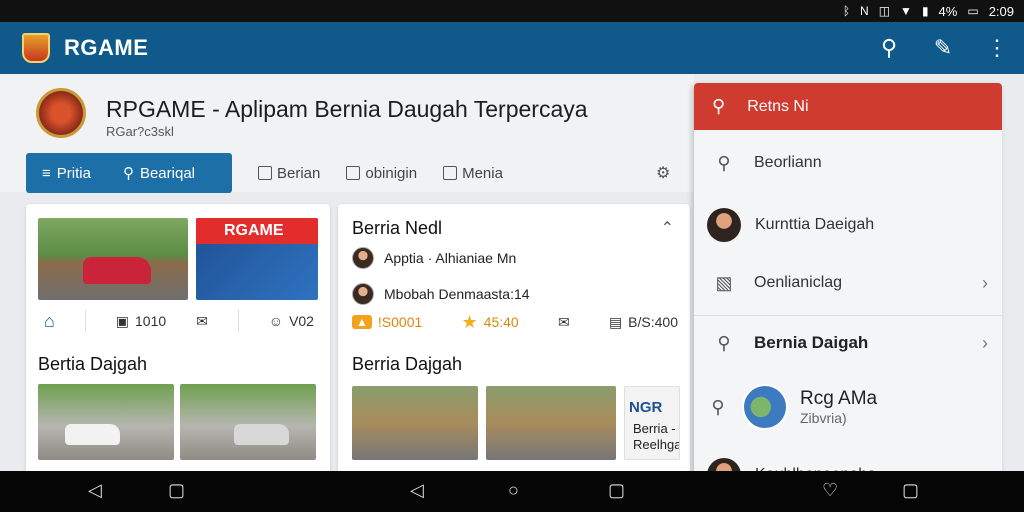  I want to click on panel-item-bernia: ⚲ Bernia Daigah ›, so click(848, 343).